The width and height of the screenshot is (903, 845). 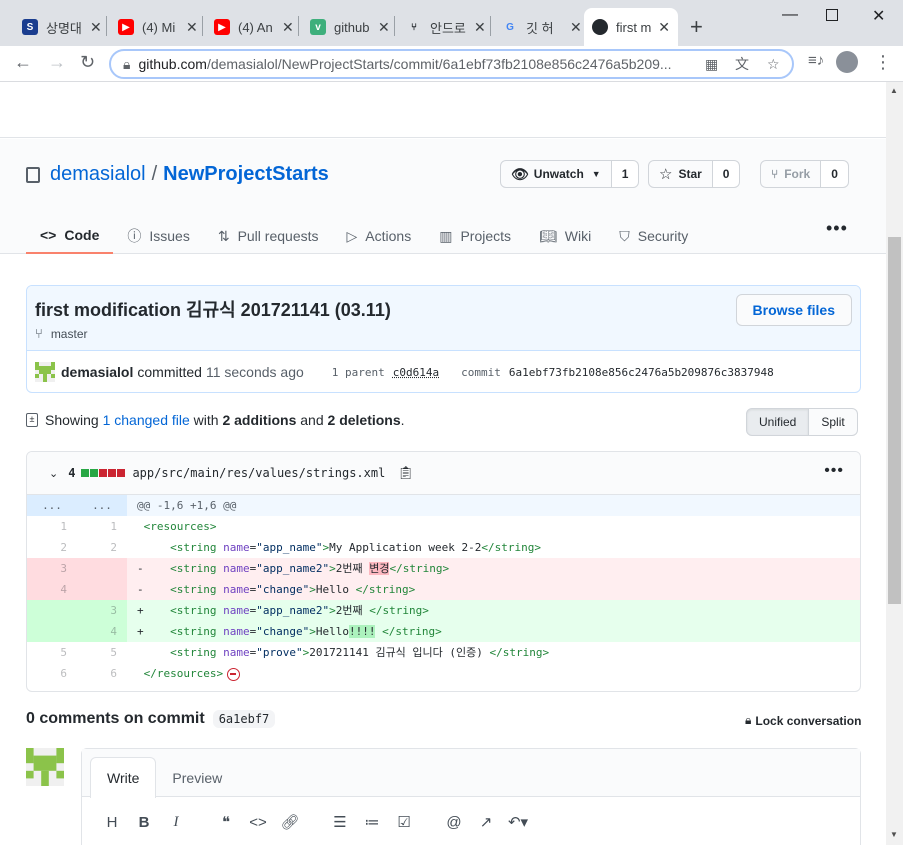 What do you see at coordinates (112, 822) in the screenshot?
I see `heading-icon: H` at bounding box center [112, 822].